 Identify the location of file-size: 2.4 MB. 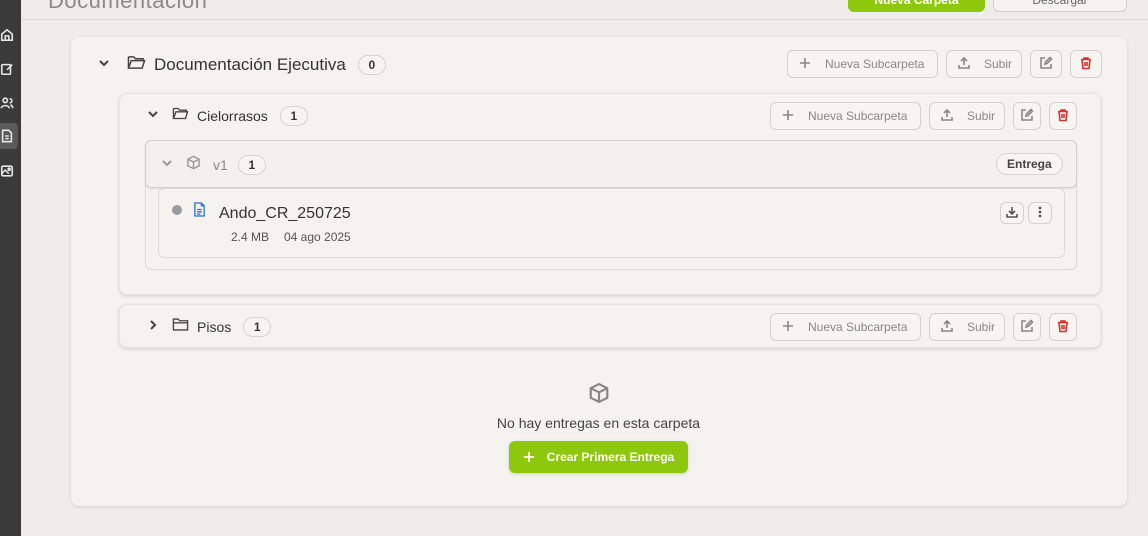
(250, 237).